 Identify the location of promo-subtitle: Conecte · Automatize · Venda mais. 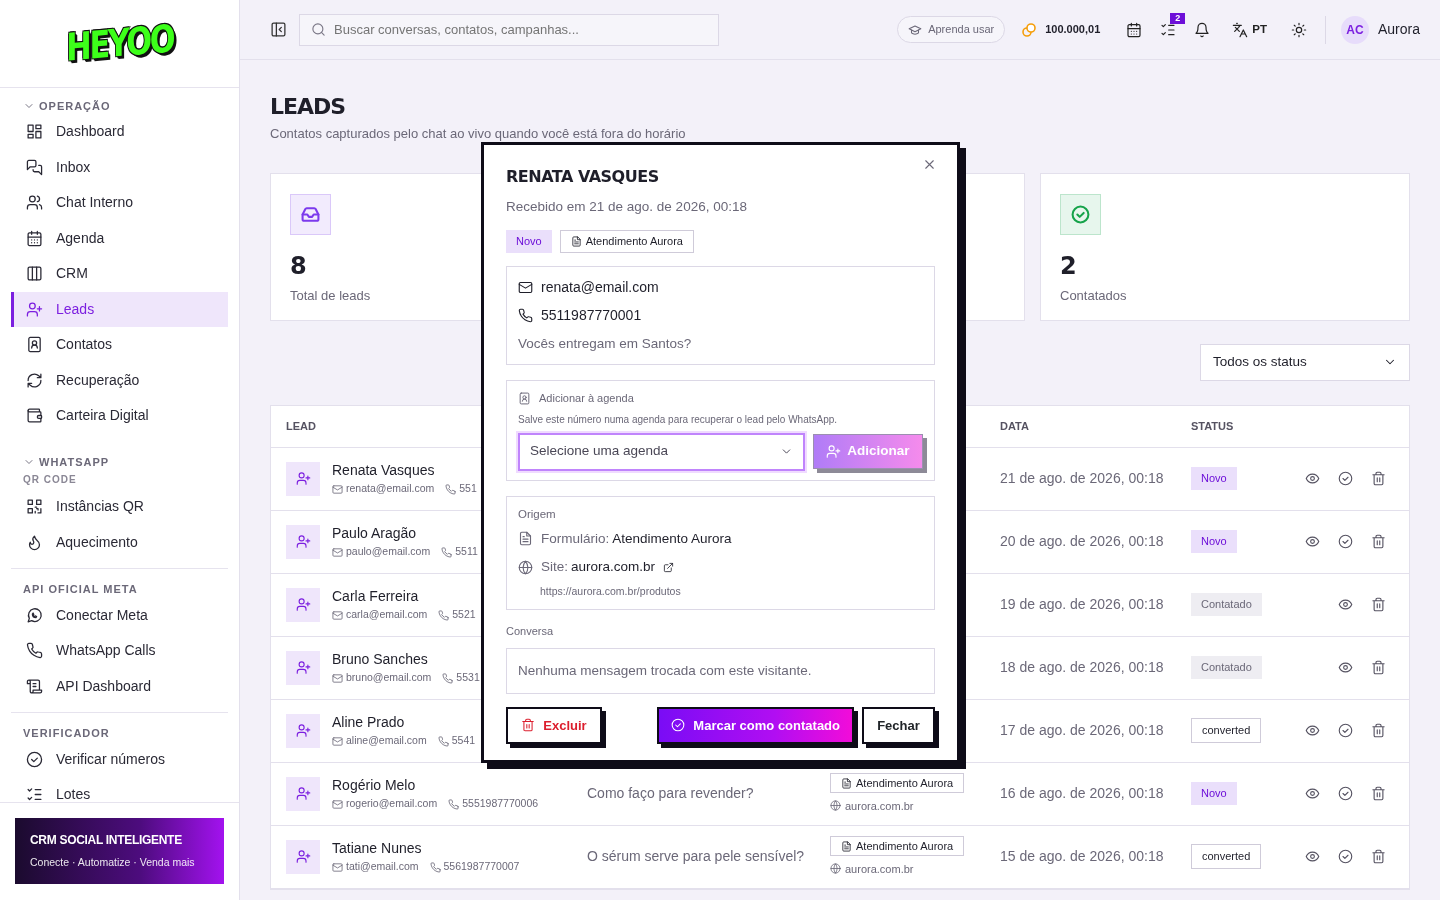
(113, 863).